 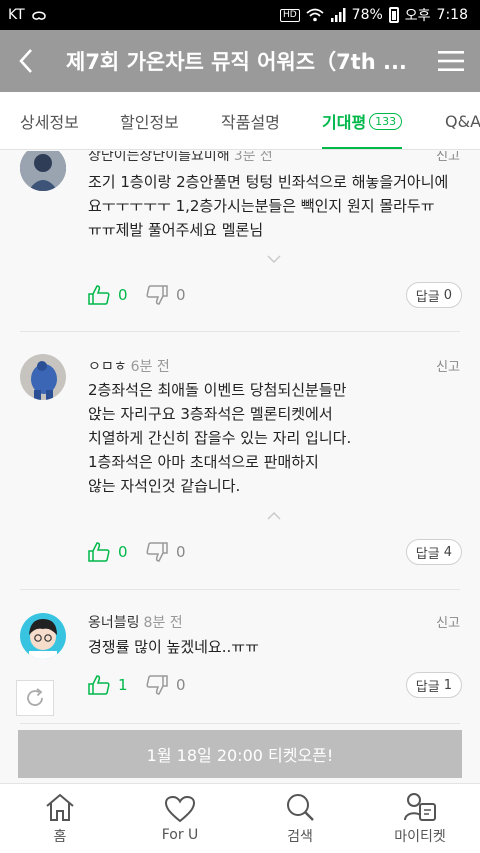 I want to click on comment-time: 8분 전, so click(x=163, y=623).